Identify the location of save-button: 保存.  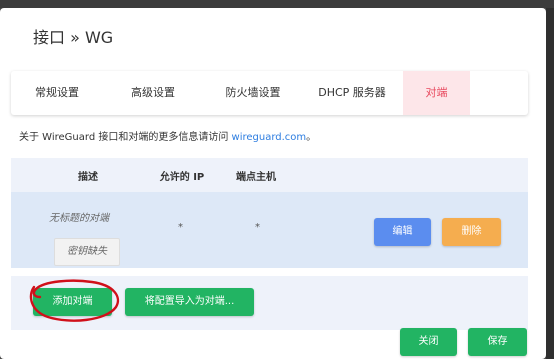
(497, 342).